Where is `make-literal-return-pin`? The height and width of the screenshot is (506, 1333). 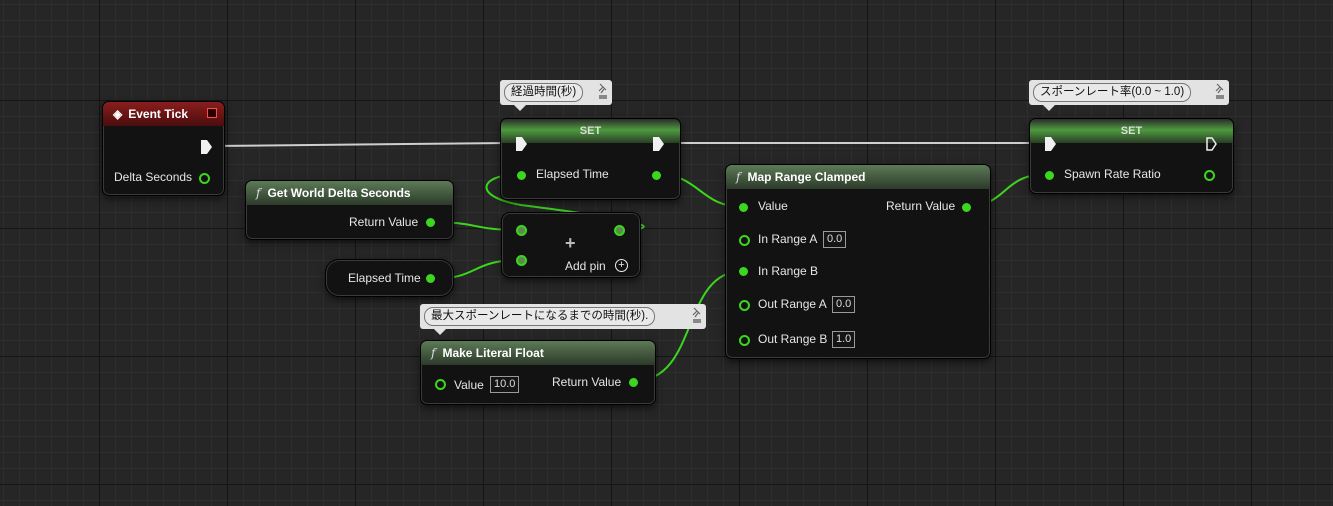 make-literal-return-pin is located at coordinates (633, 382).